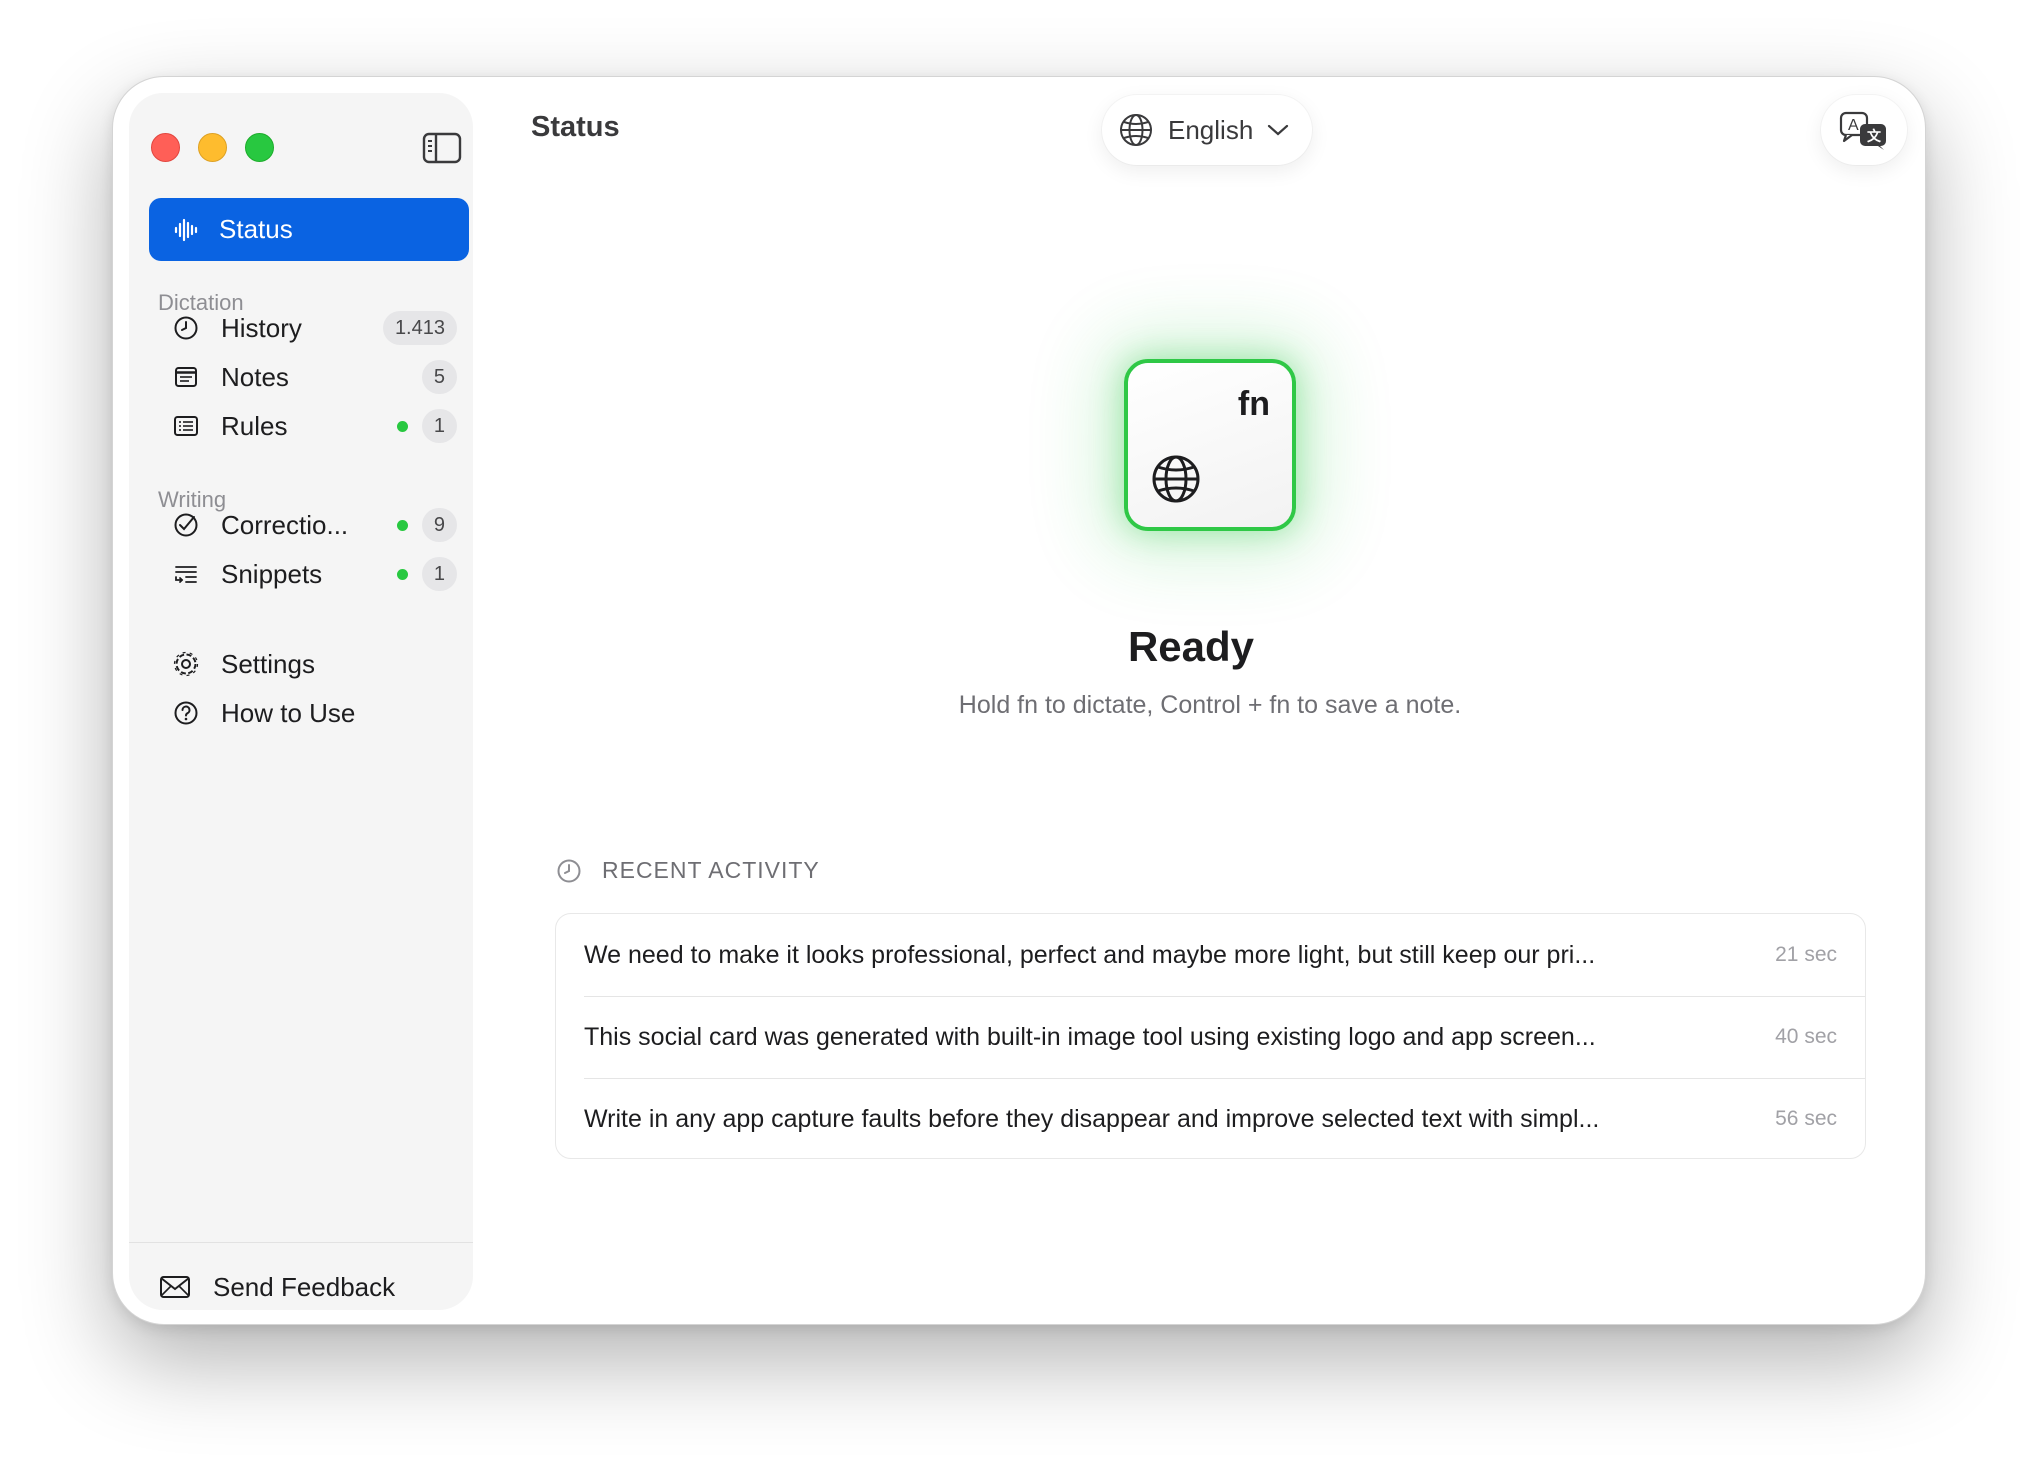  What do you see at coordinates (1806, 1118) in the screenshot?
I see `activity-time: 56 sec` at bounding box center [1806, 1118].